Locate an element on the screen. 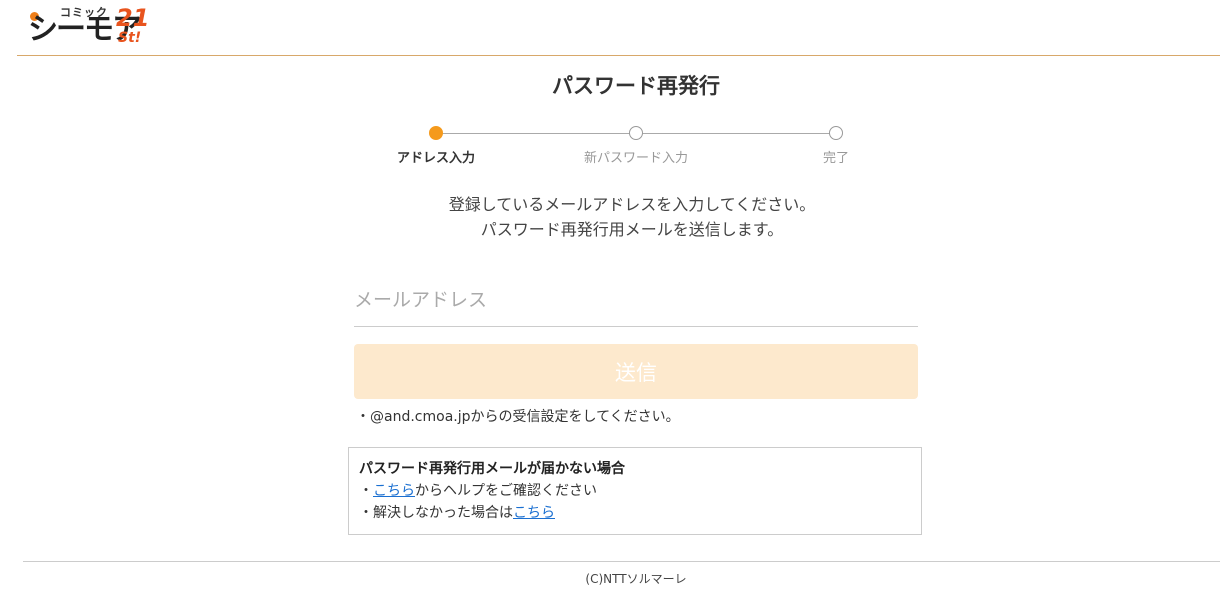  logo-sub: St! is located at coordinates (130, 38).